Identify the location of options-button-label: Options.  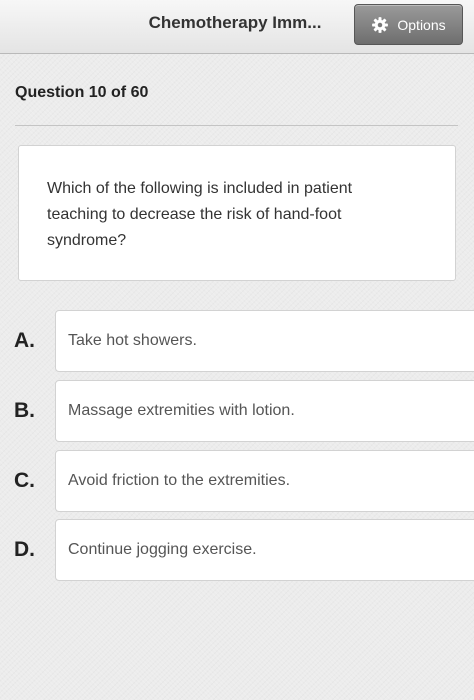
(421, 24).